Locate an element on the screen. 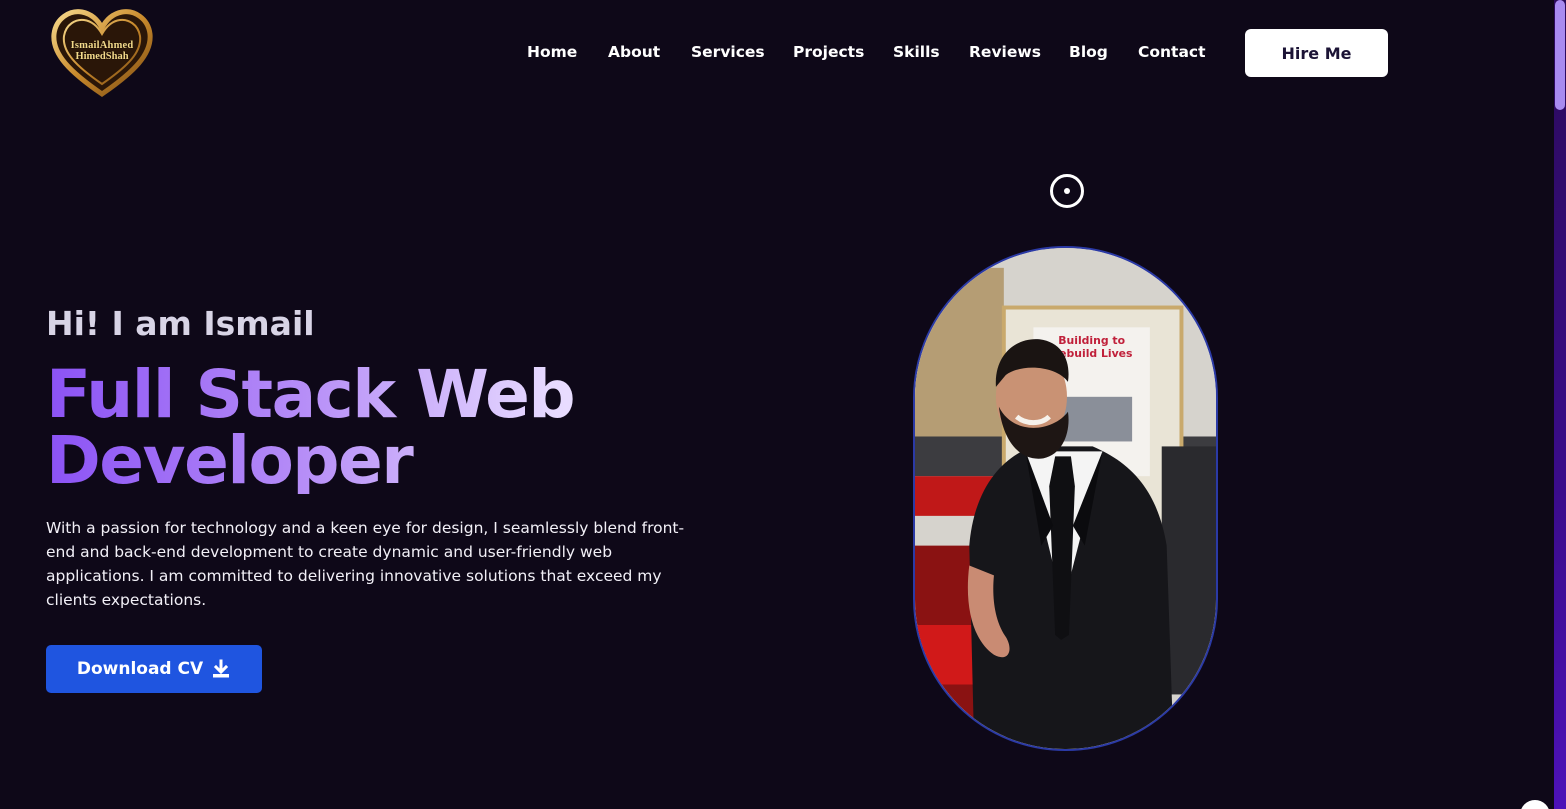  page-scrollbar is located at coordinates (1560, 404).